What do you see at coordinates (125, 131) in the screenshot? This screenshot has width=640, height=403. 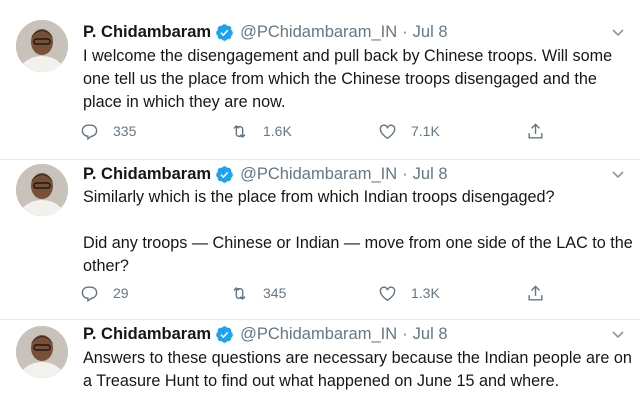 I see `reply-count: 335` at bounding box center [125, 131].